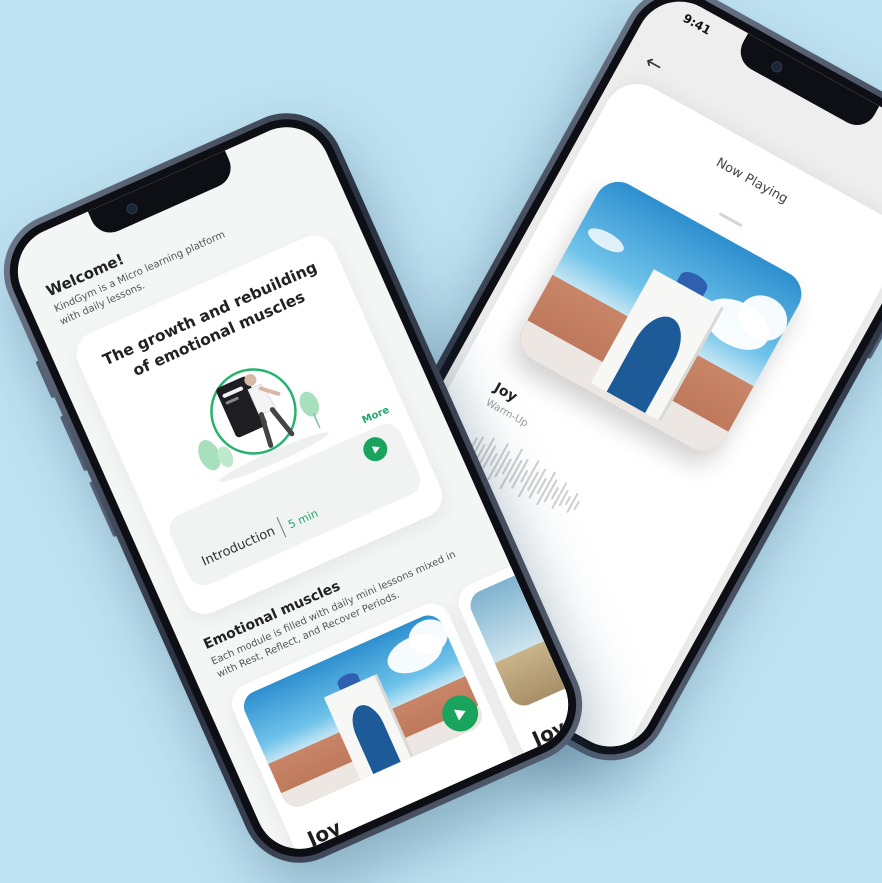 The height and width of the screenshot is (883, 882). What do you see at coordinates (303, 519) in the screenshot?
I see `lesson-duration: 5 min` at bounding box center [303, 519].